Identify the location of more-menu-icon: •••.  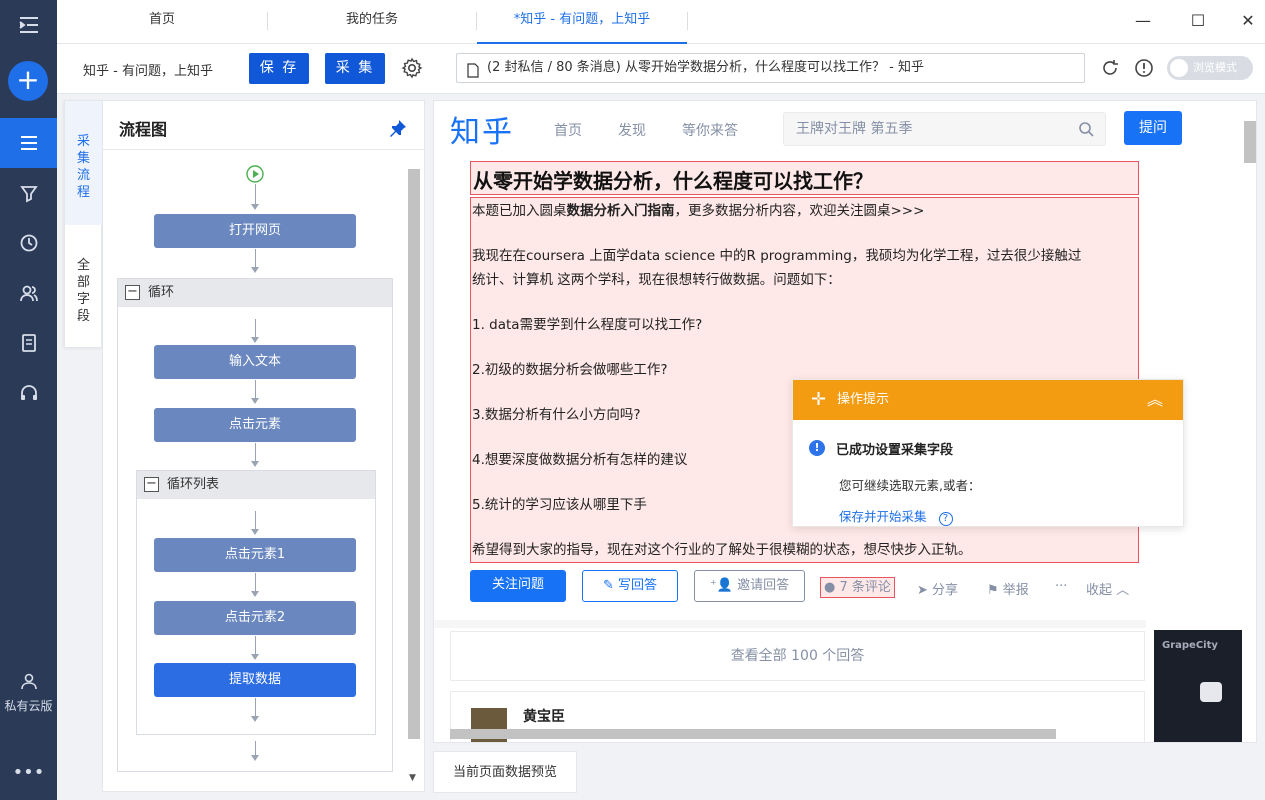
(28, 772).